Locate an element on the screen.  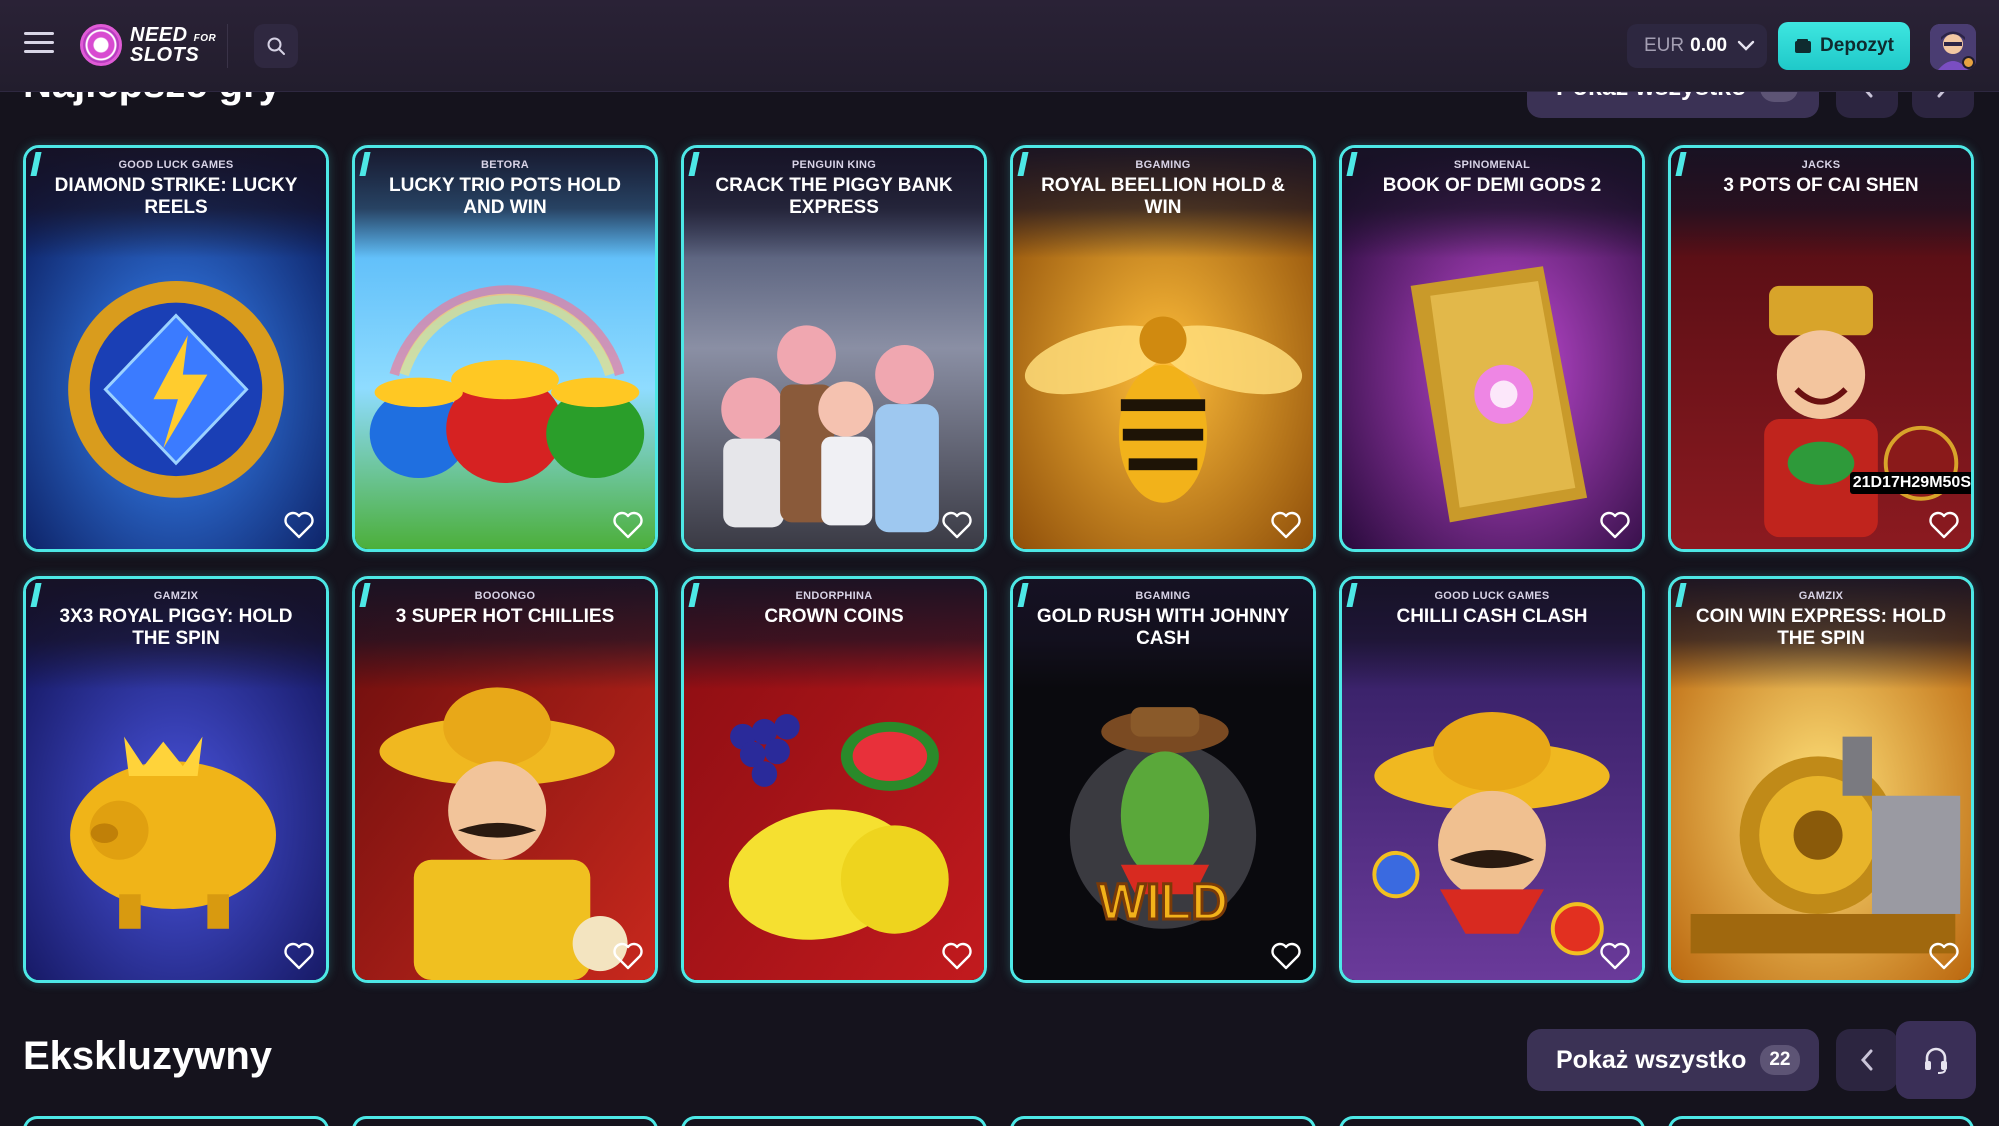
balance-dropdown: EUR 0.00 is located at coordinates (1697, 46).